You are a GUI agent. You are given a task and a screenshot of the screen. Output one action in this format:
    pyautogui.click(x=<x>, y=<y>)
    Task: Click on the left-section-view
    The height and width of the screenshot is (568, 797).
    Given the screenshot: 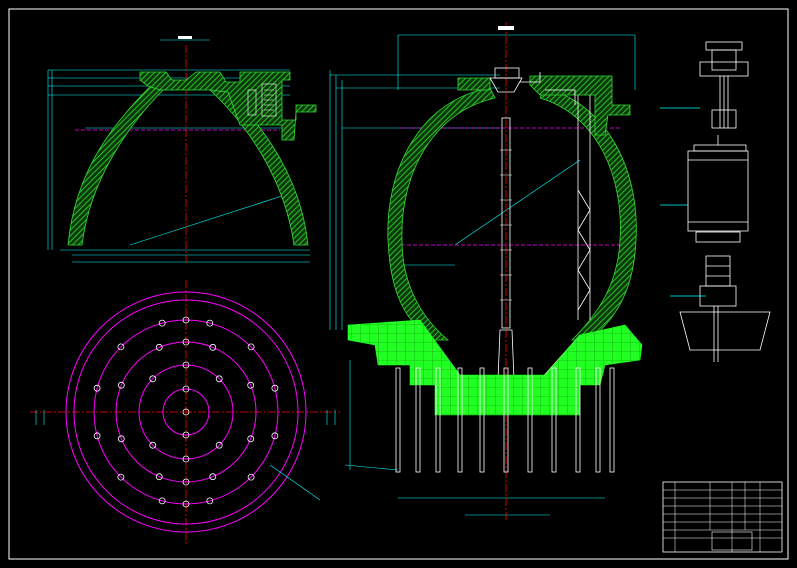 What is the action you would take?
    pyautogui.click(x=182, y=149)
    